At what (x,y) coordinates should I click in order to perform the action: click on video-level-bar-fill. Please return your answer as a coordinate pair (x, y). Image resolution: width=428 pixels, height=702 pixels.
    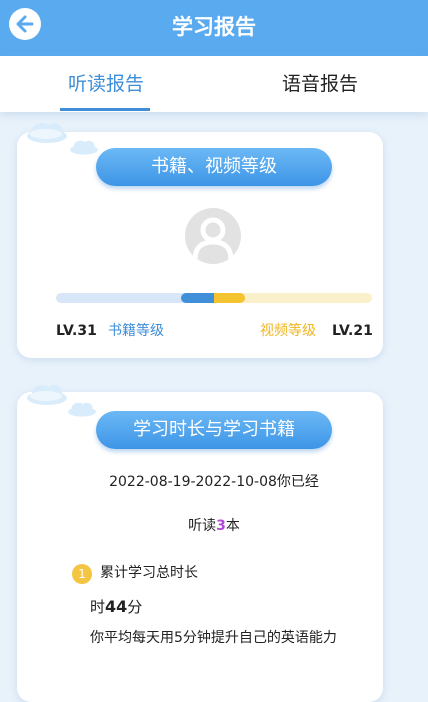
    Looking at the image, I should click on (229, 298).